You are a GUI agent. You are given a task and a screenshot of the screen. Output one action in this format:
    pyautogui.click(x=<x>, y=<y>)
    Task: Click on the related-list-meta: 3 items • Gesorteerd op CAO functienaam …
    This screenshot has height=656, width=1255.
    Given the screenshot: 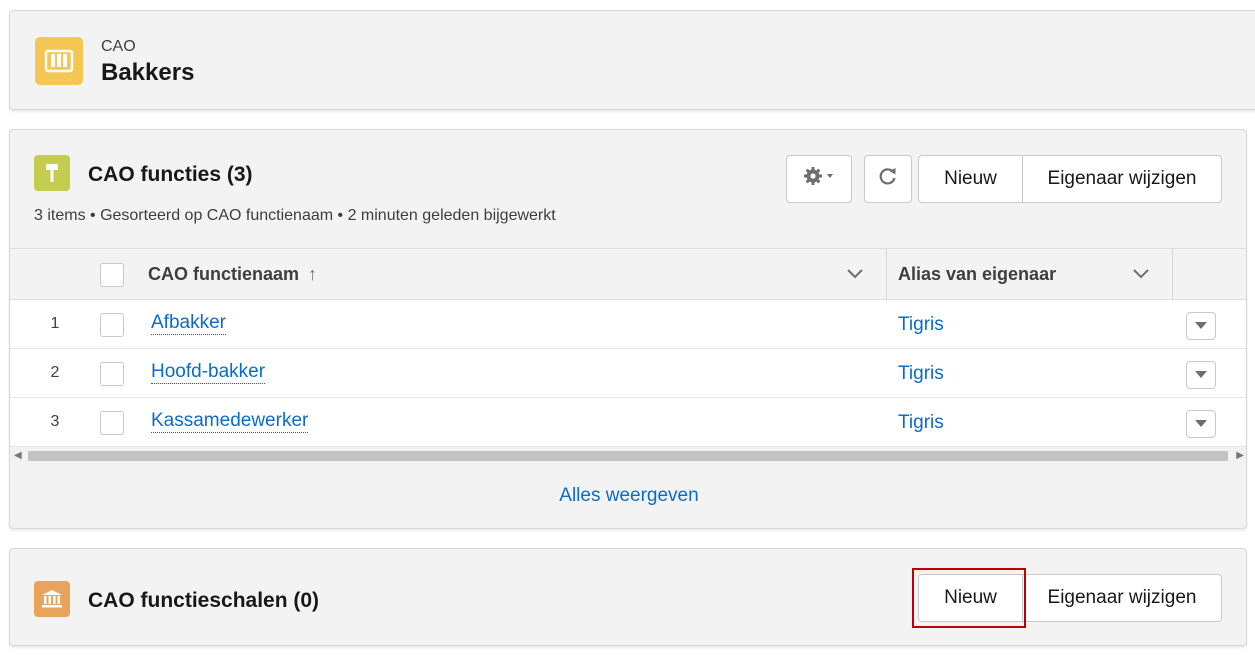 What is the action you would take?
    pyautogui.click(x=295, y=215)
    